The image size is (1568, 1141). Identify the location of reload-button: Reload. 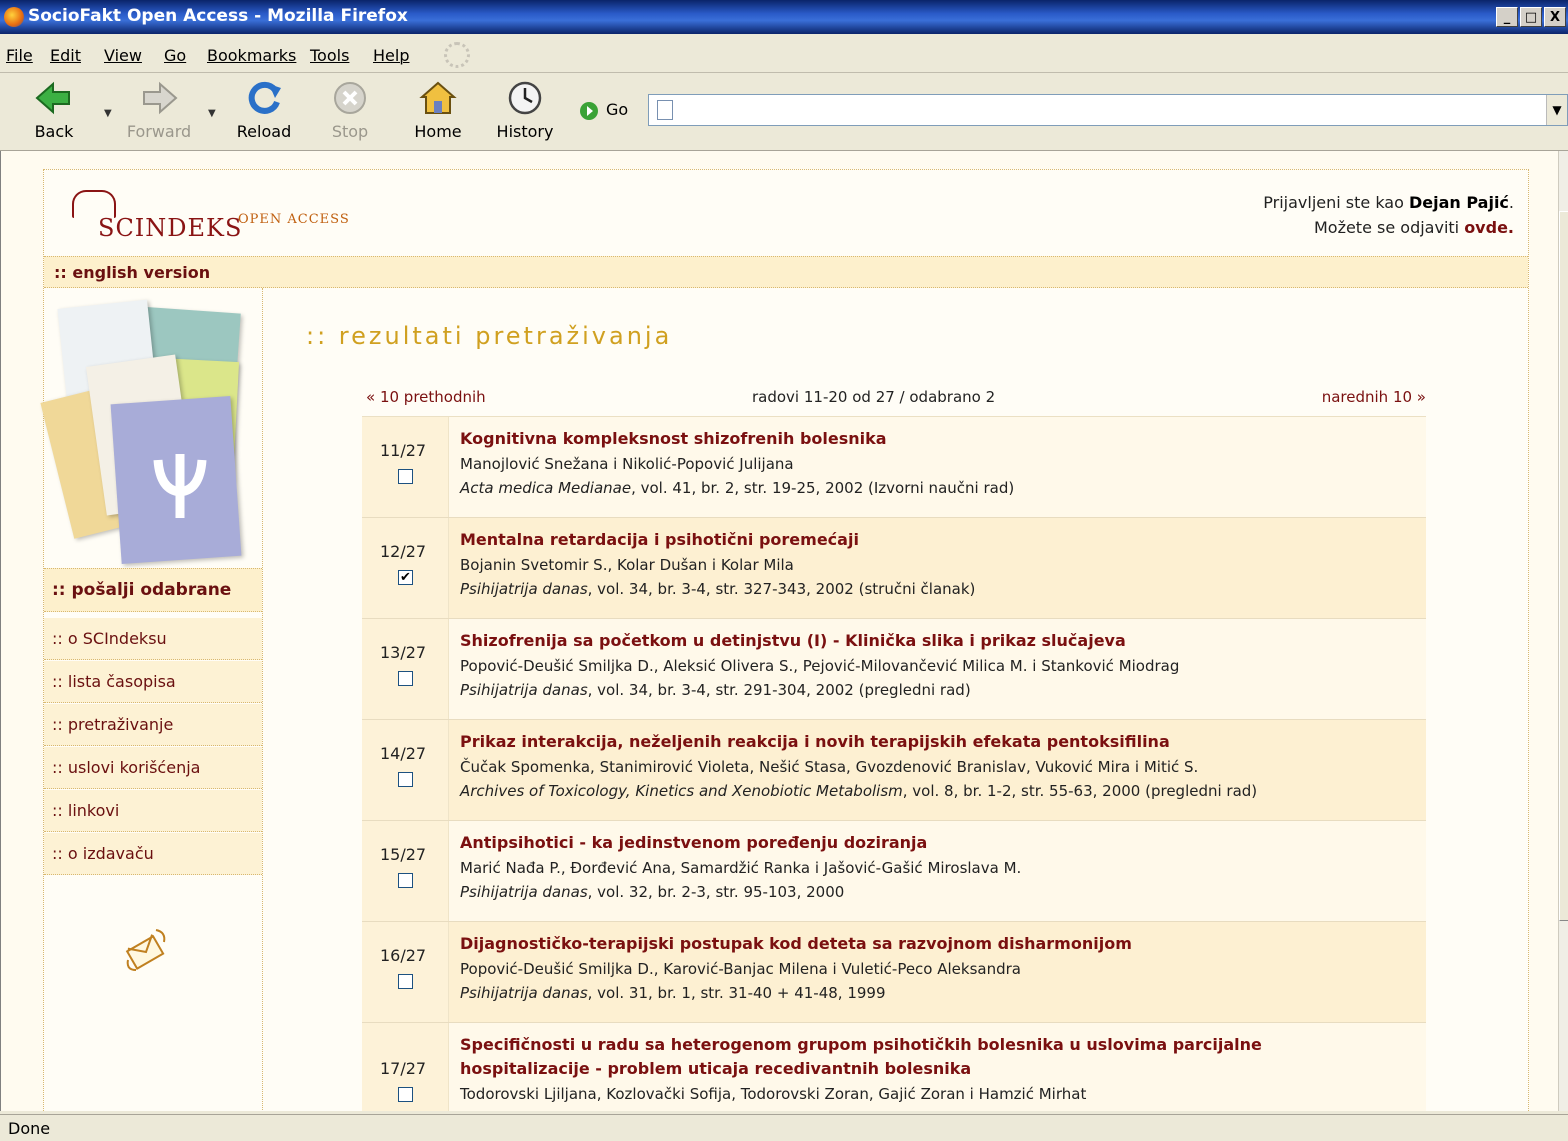
(264, 110).